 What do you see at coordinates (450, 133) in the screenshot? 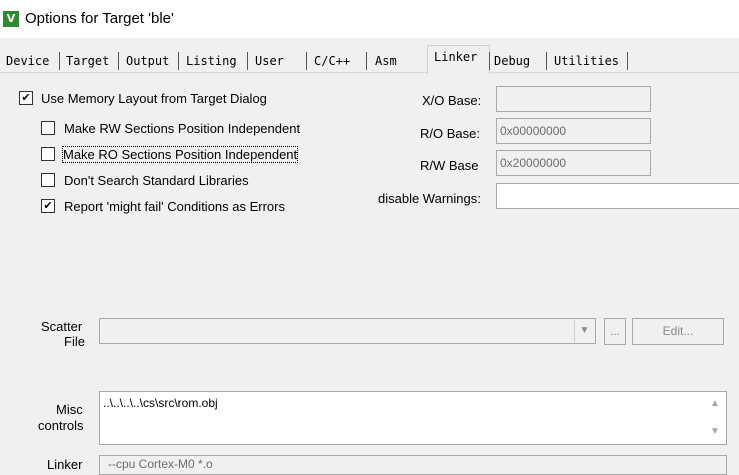
I see `ro-base-label: R/O Base:` at bounding box center [450, 133].